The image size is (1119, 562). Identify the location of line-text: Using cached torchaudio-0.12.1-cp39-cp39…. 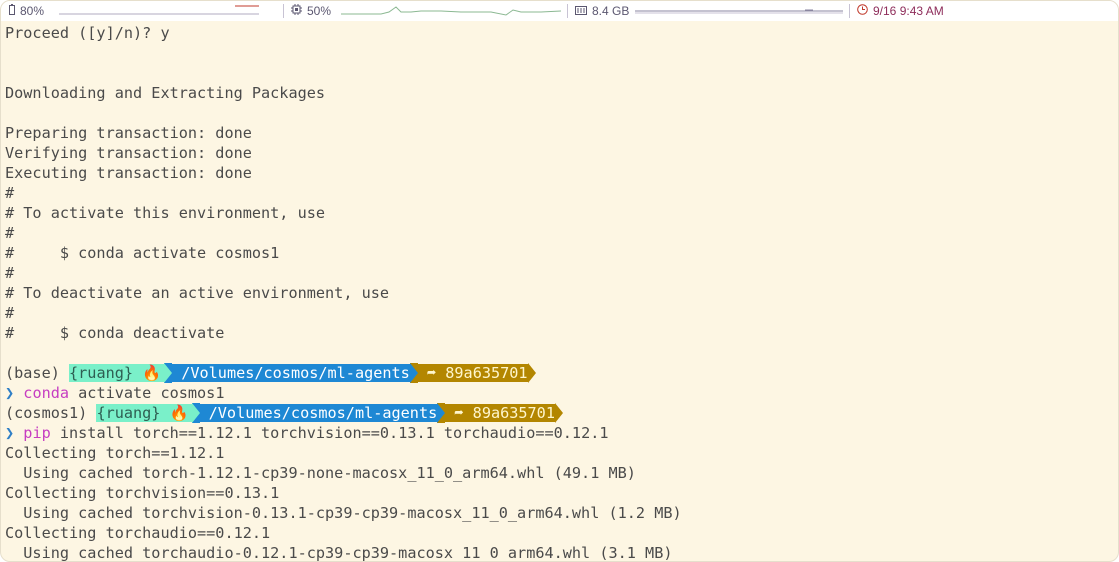
(339, 553).